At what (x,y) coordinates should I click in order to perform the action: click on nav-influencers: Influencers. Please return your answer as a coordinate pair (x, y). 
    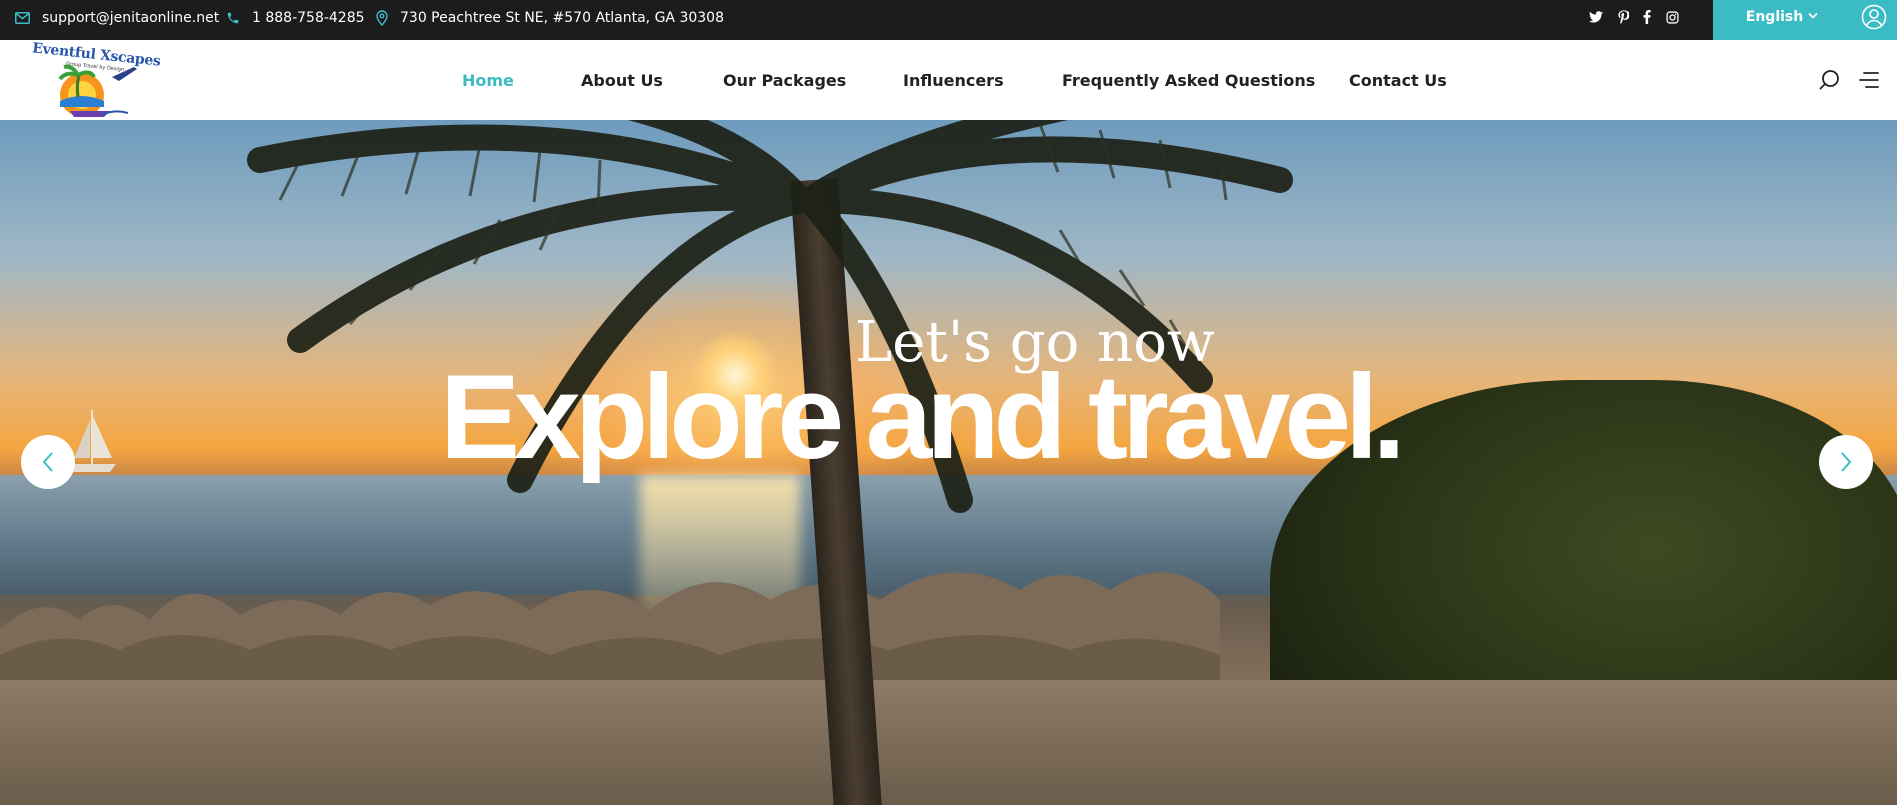
    Looking at the image, I should click on (953, 80).